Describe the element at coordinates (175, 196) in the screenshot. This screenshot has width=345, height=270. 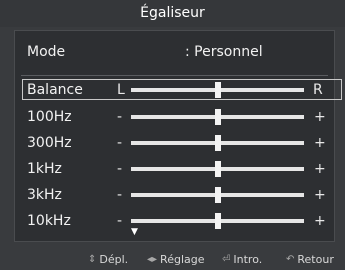
I see `band-row-3khz: 3kHz - +` at that location.